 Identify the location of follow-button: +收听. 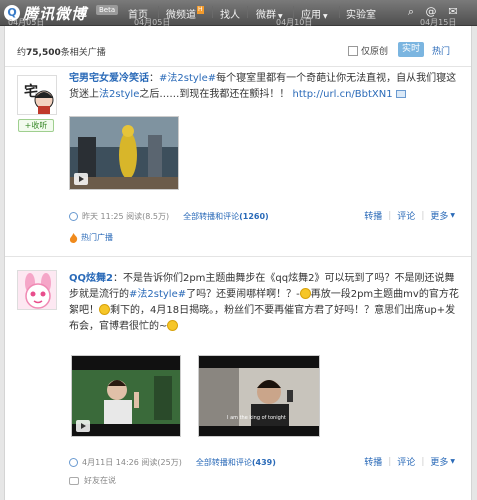
(36, 125).